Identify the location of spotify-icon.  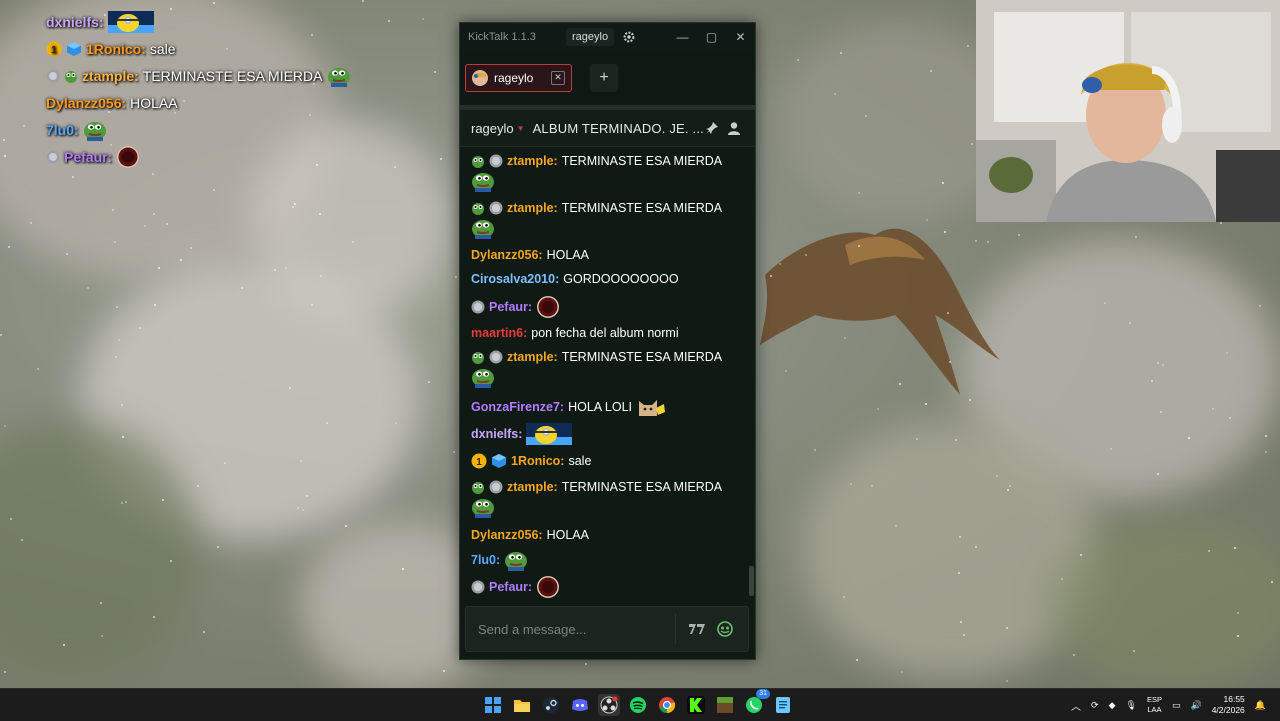
(638, 705).